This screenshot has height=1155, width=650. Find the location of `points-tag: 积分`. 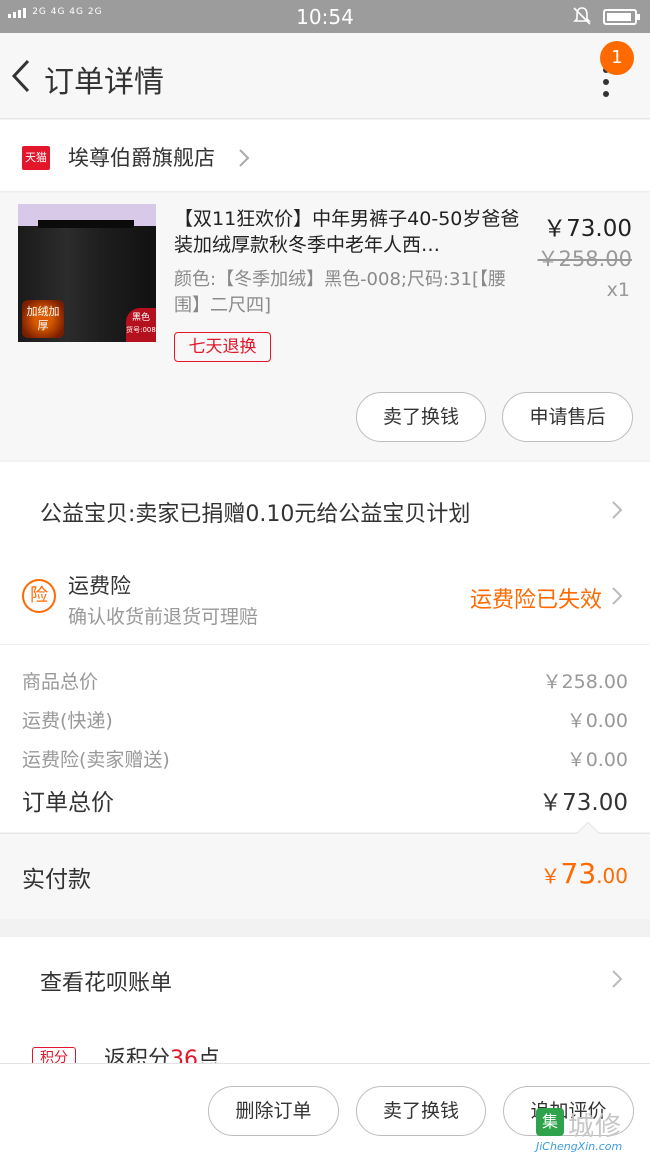

points-tag: 积分 is located at coordinates (54, 1055).